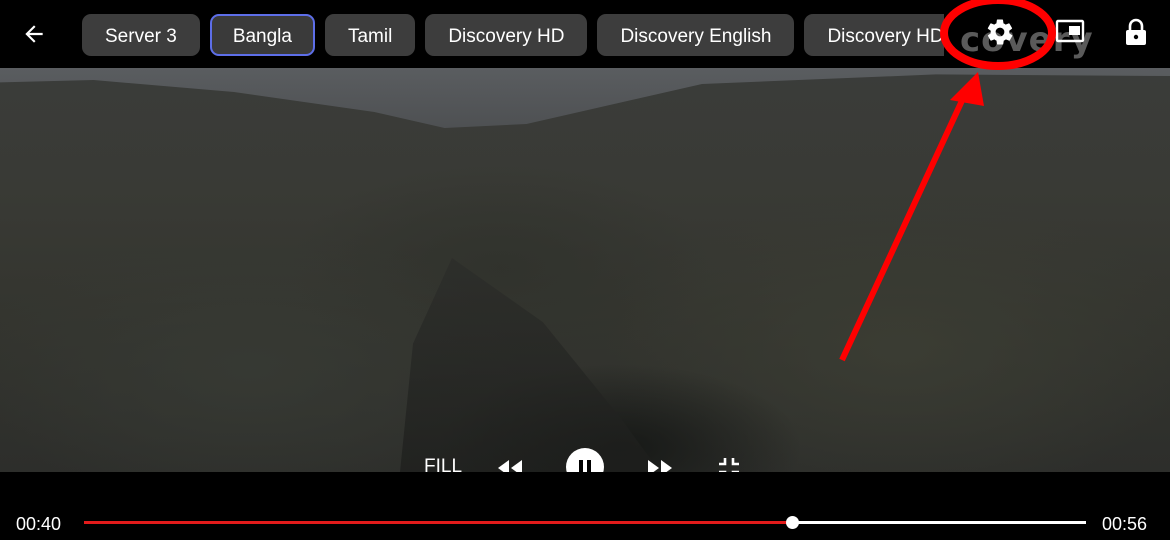 Image resolution: width=1170 pixels, height=540 pixels. What do you see at coordinates (874, 35) in the screenshot?
I see `tab-discovery-hd-bangla: Discovery HD Bangla` at bounding box center [874, 35].